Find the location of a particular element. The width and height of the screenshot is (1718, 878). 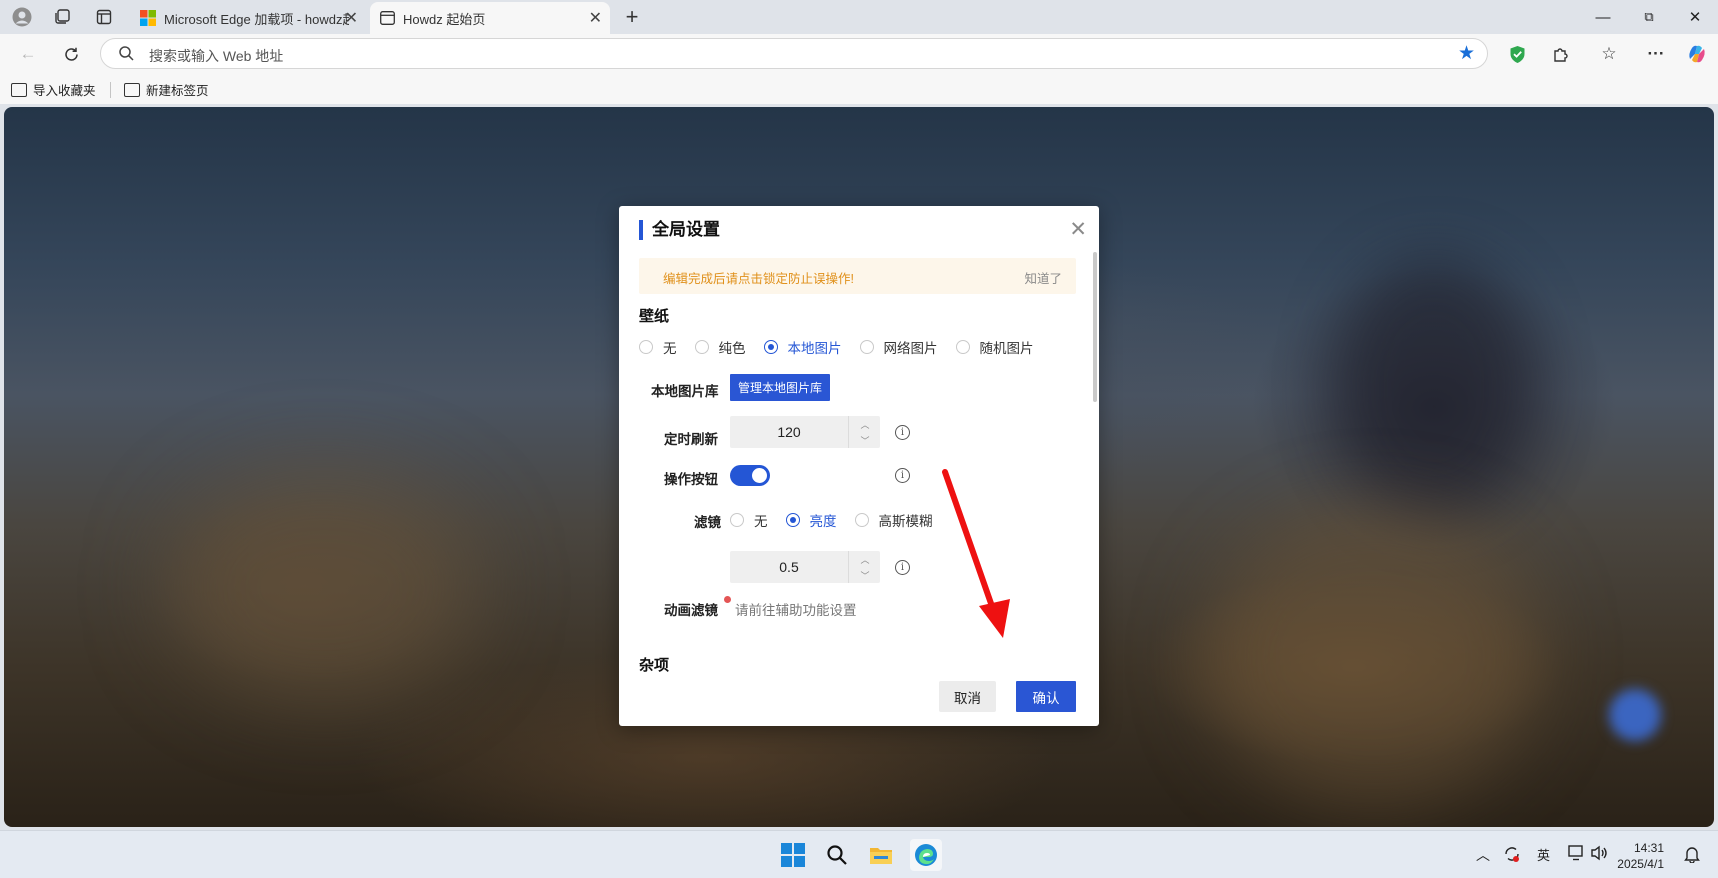

refresh-icon is located at coordinates (71, 54).